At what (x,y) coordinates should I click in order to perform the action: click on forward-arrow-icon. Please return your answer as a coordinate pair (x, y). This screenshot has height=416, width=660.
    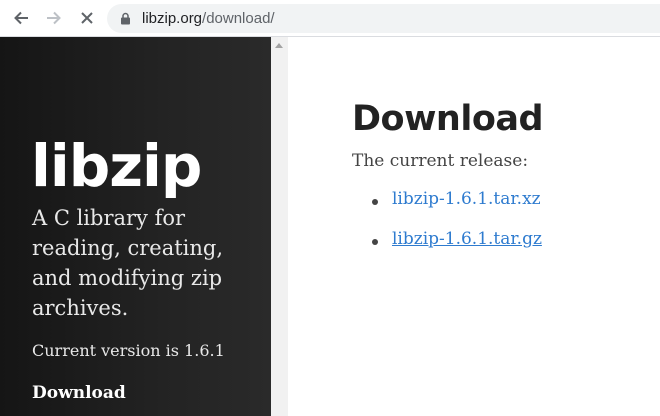
    Looking at the image, I should click on (54, 18).